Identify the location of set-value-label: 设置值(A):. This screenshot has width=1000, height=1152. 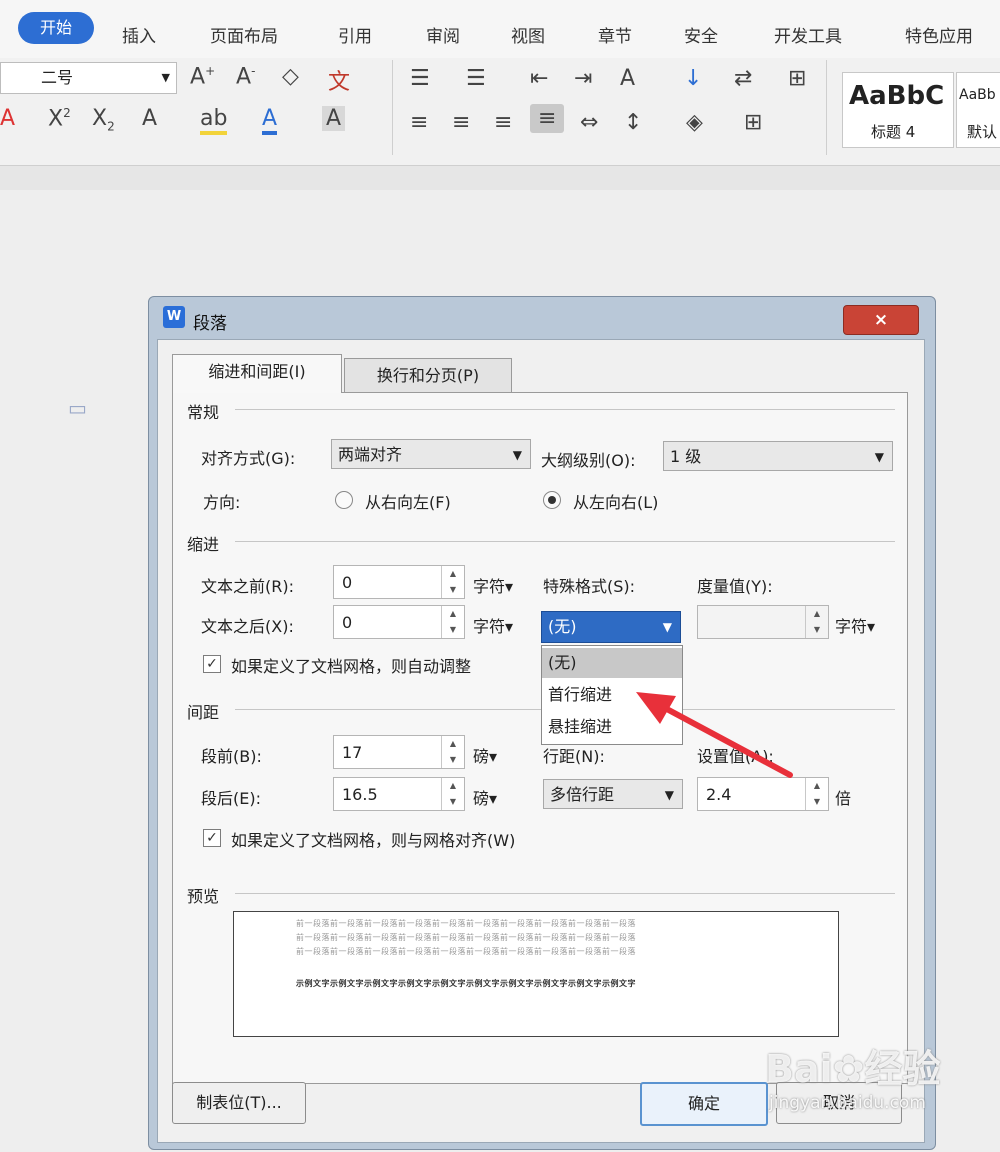
(735, 756).